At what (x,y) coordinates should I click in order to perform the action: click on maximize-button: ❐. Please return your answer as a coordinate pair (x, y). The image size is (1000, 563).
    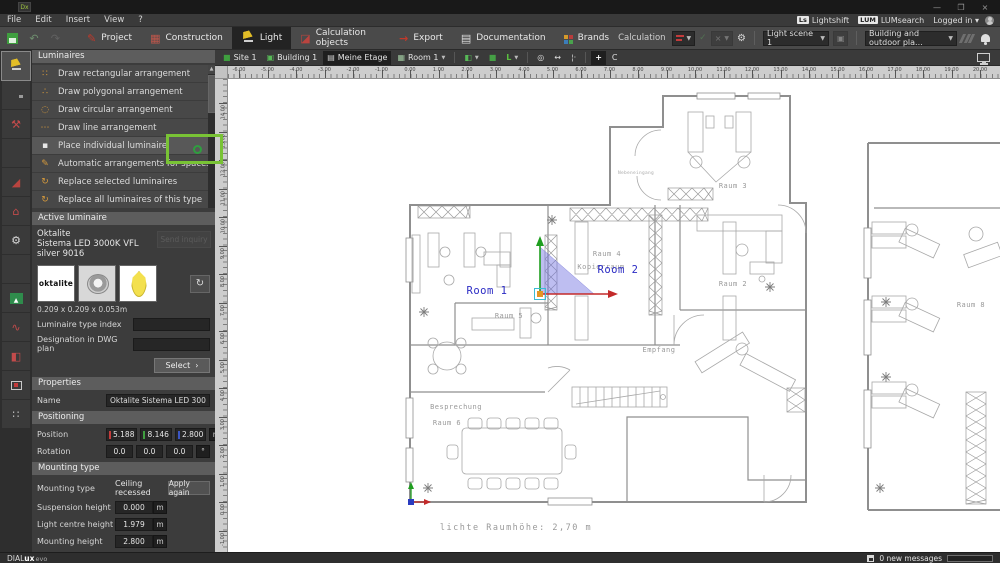
    Looking at the image, I should click on (961, 7).